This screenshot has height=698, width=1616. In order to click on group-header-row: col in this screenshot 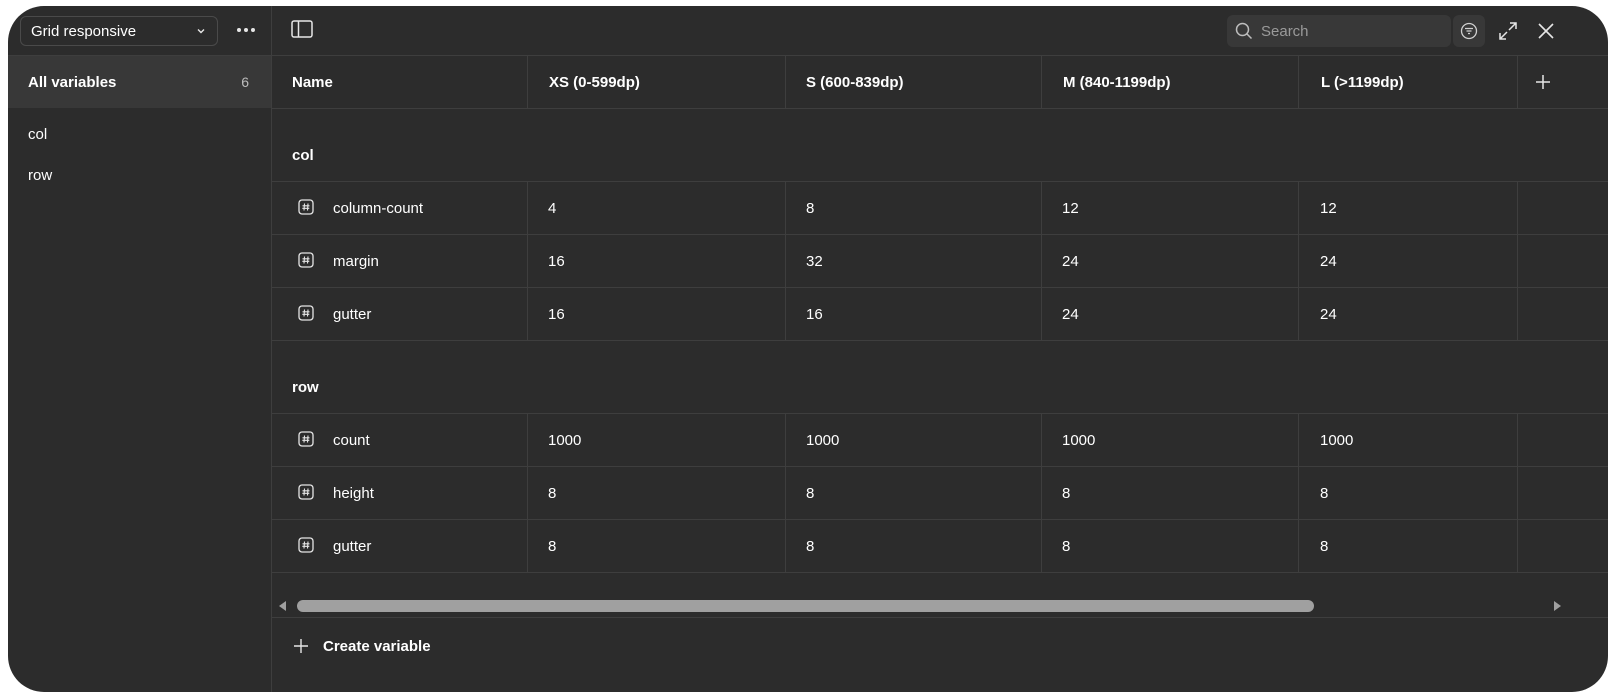, I will do `click(939, 145)`.